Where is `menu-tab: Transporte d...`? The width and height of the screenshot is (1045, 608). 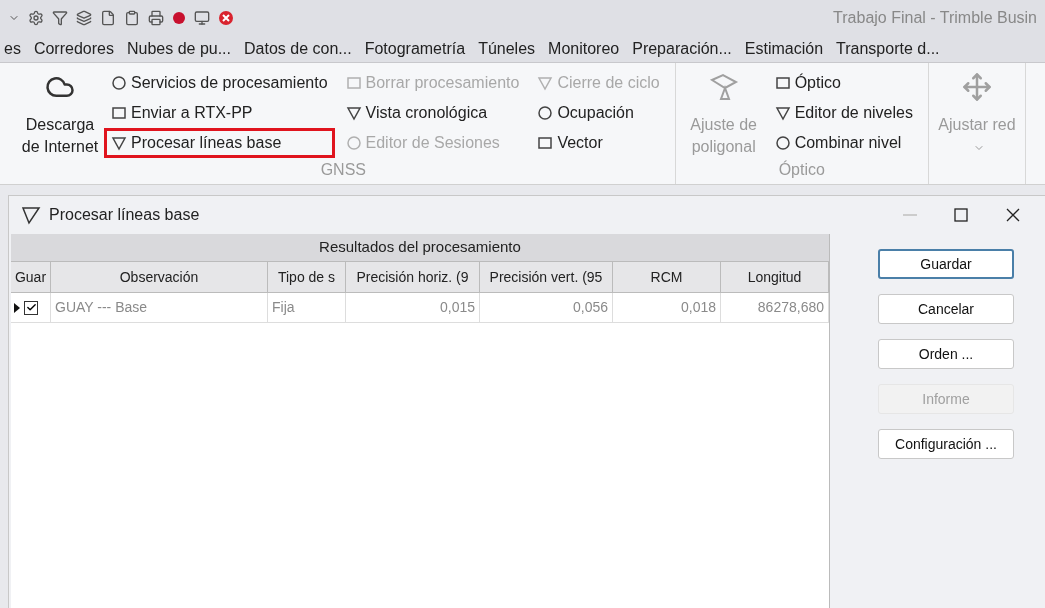 menu-tab: Transporte d... is located at coordinates (888, 48).